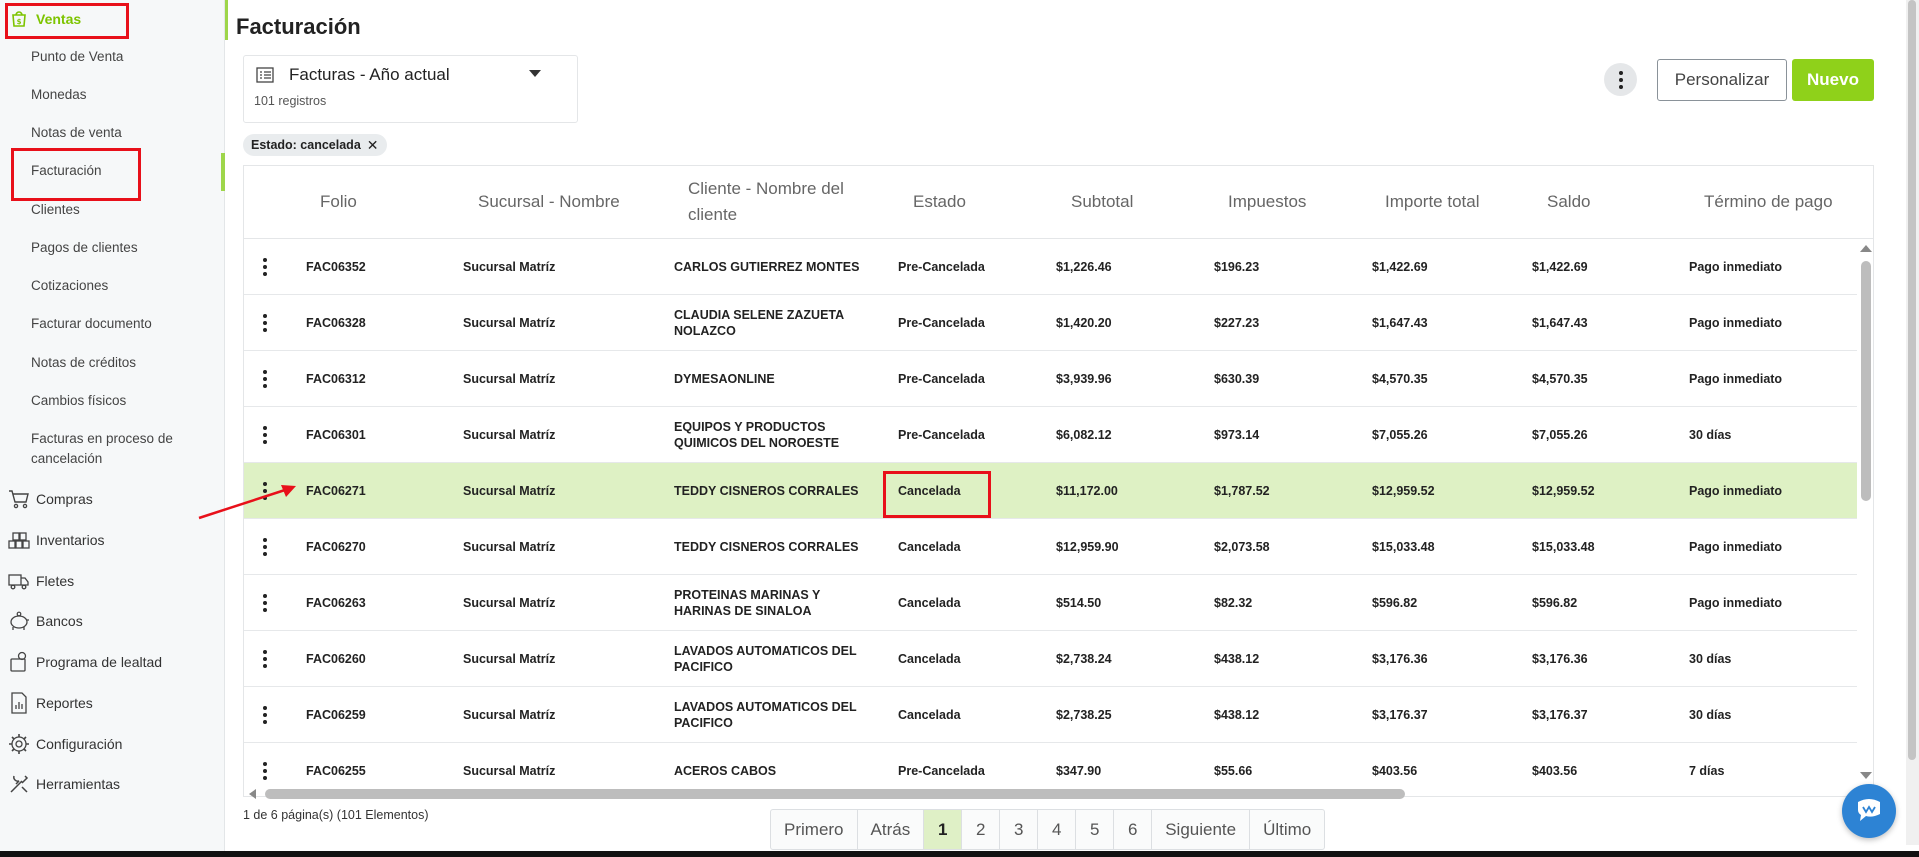 The height and width of the screenshot is (857, 1919). I want to click on cell-impuestos: $438.12, so click(1237, 715).